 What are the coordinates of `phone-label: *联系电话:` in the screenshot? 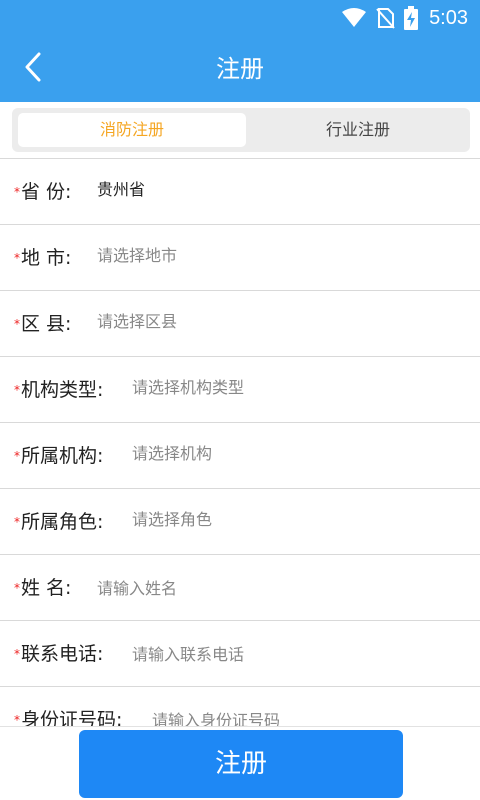 It's located at (59, 654).